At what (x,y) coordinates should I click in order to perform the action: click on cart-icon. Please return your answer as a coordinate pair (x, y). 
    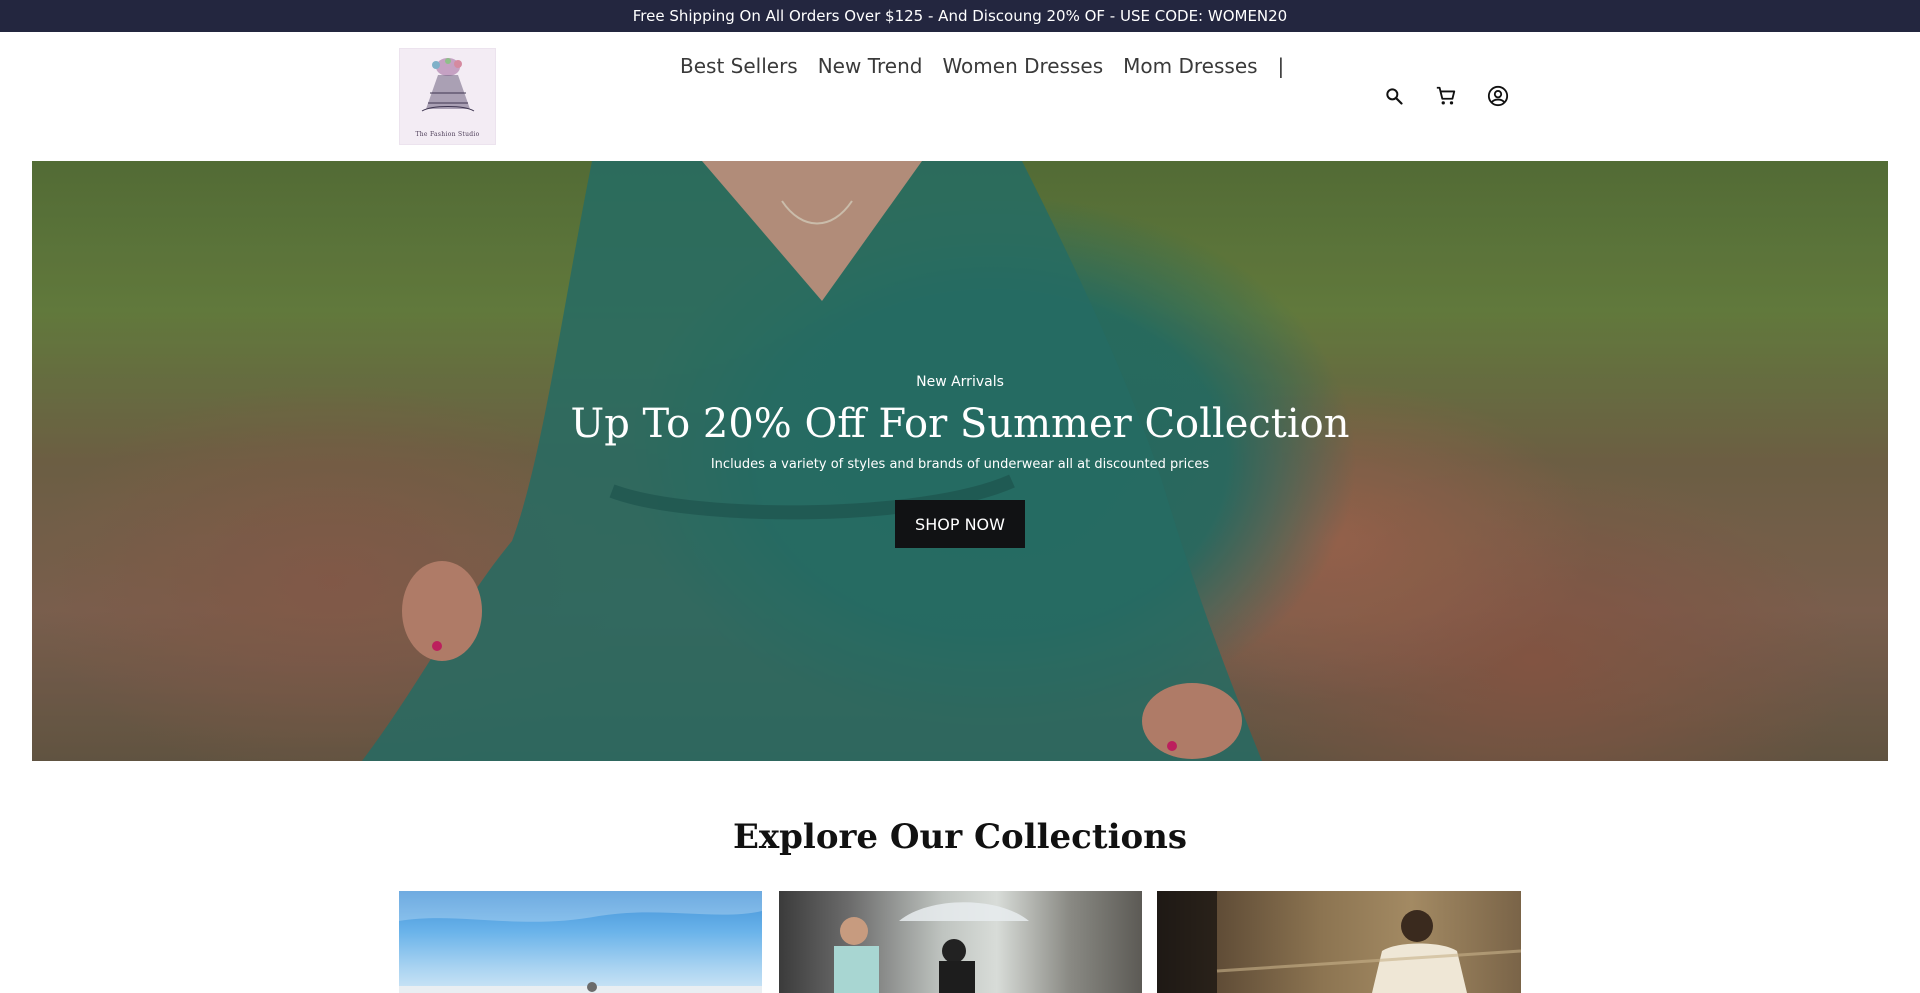
    Looking at the image, I should click on (1446, 96).